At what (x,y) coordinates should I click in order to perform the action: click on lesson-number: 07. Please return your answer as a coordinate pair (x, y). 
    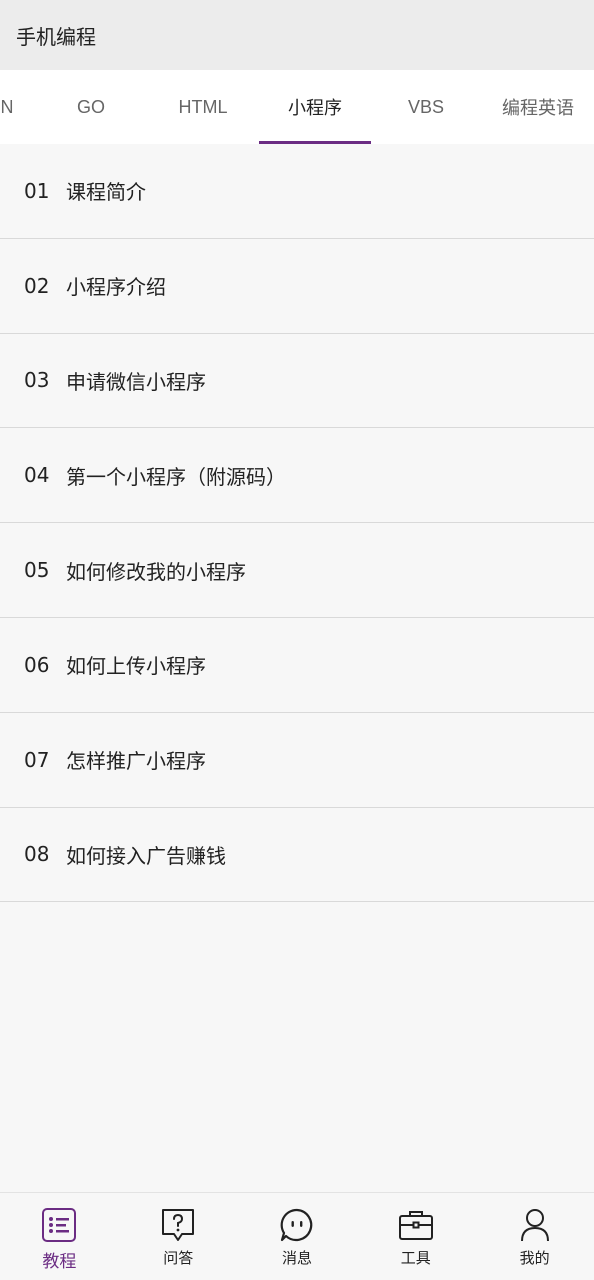
    Looking at the image, I should click on (37, 759).